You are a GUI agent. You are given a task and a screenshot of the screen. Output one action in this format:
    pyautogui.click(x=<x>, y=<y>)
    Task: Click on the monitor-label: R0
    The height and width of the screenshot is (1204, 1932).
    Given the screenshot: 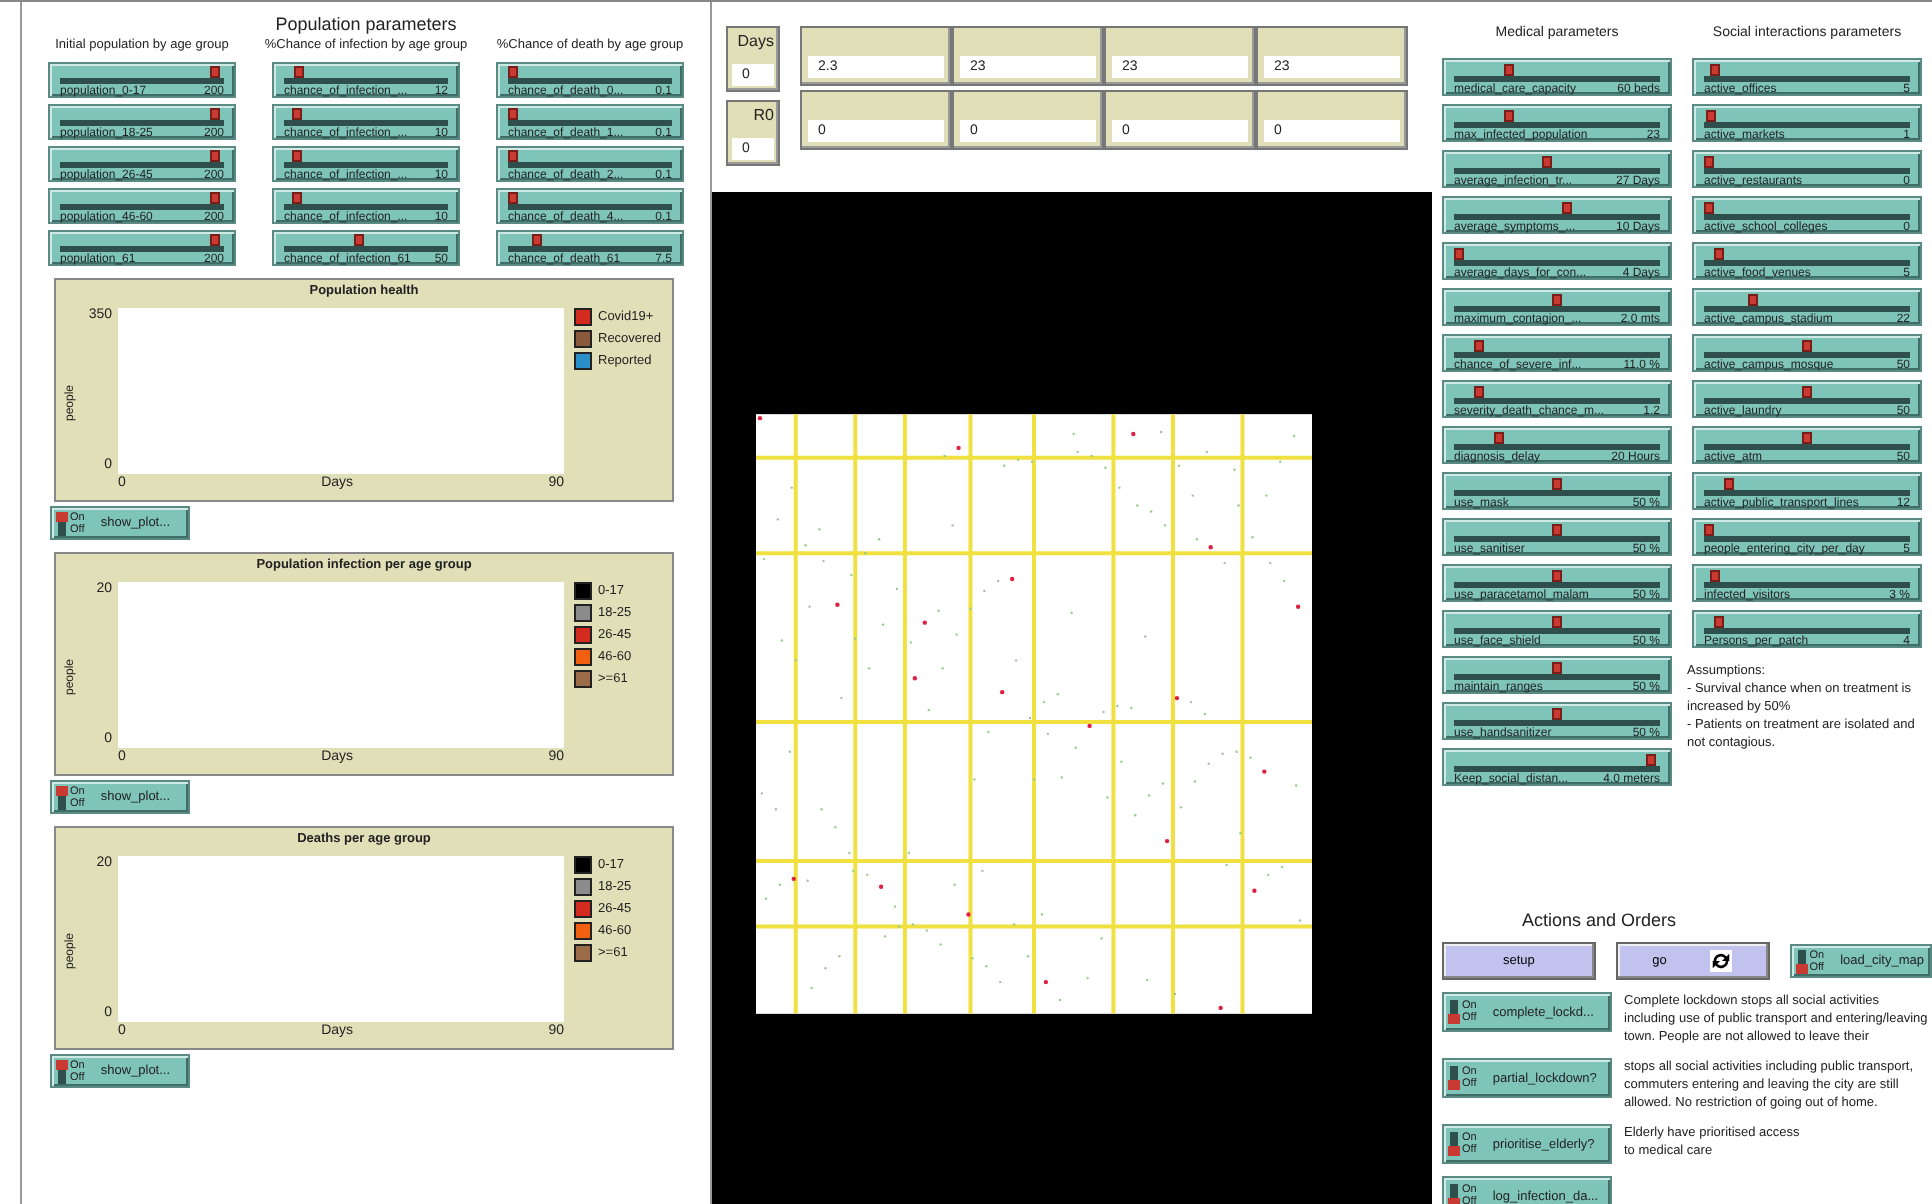 What is the action you would take?
    pyautogui.click(x=762, y=115)
    